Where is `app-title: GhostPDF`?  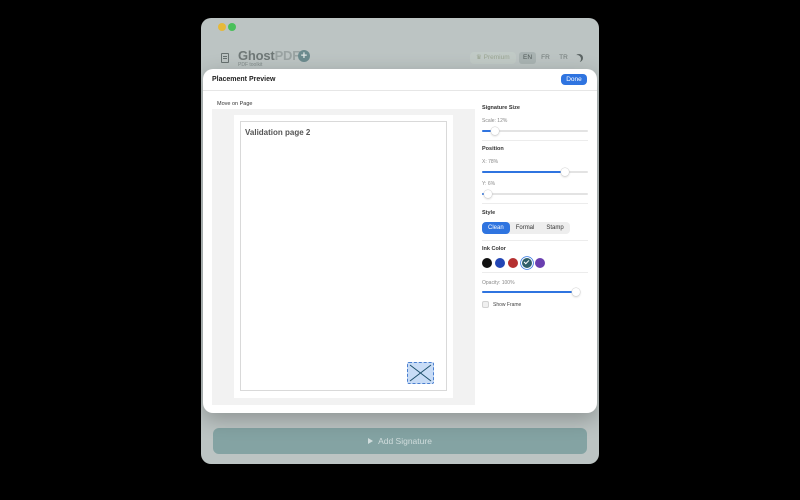 app-title: GhostPDF is located at coordinates (269, 55).